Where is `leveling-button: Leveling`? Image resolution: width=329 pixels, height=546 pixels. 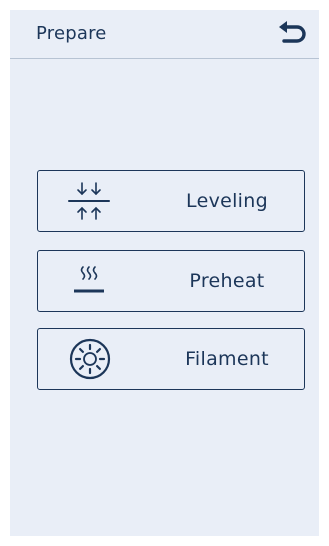 leveling-button: Leveling is located at coordinates (171, 201).